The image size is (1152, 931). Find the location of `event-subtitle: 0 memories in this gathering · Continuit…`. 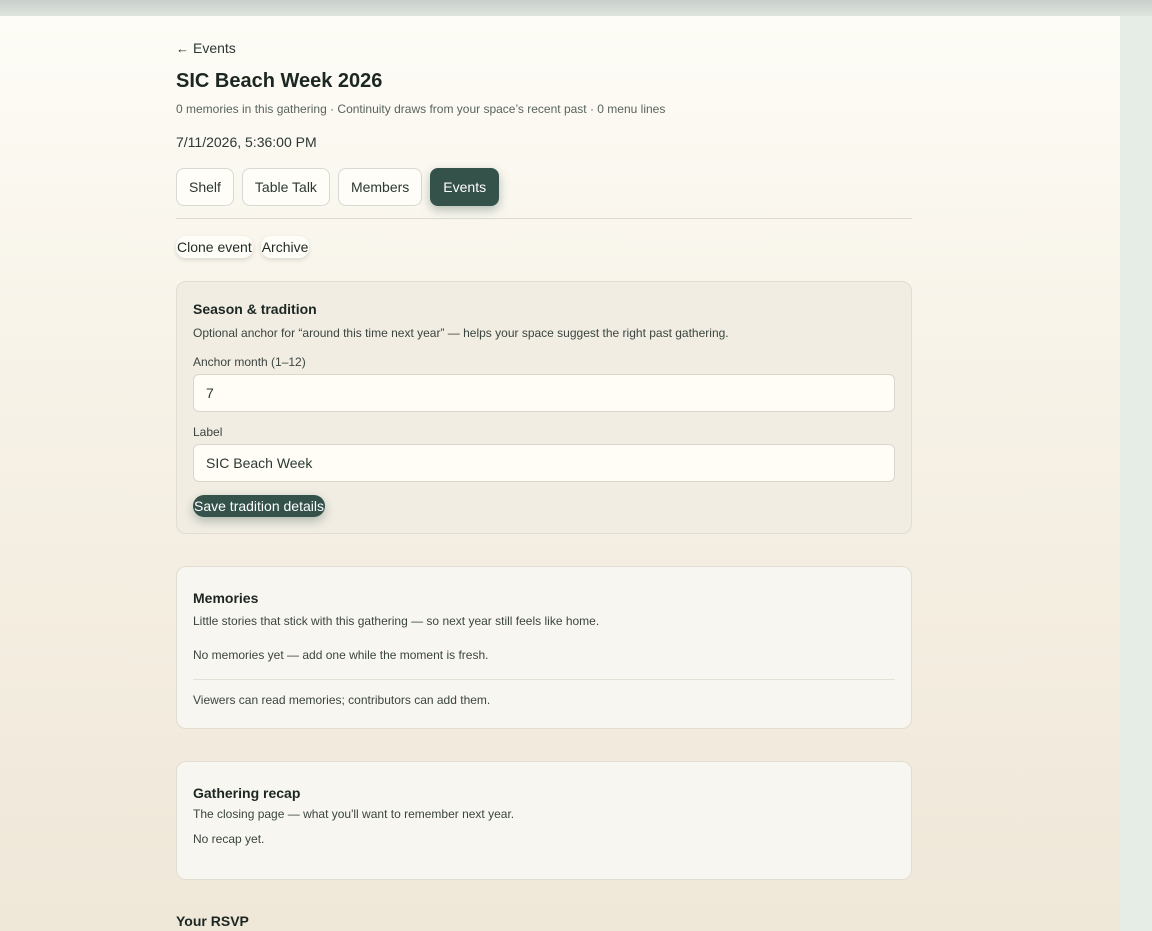

event-subtitle: 0 memories in this gathering · Continuit… is located at coordinates (421, 109).